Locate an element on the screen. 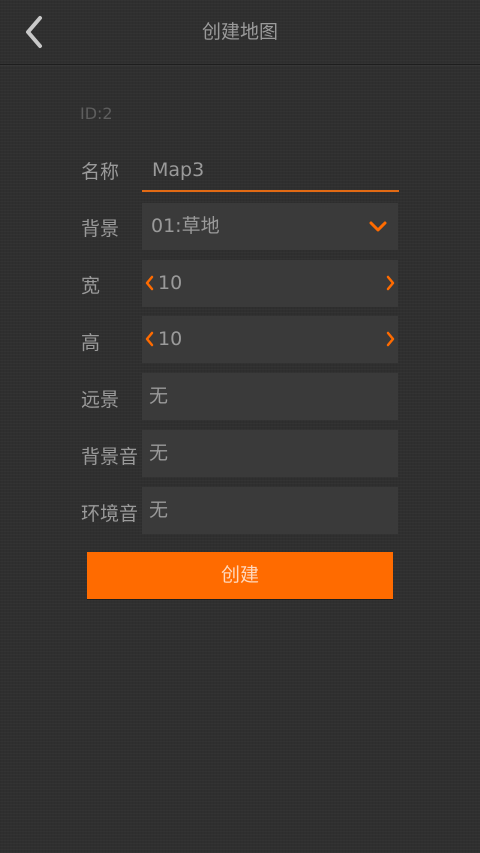  width-increase-button is located at coordinates (391, 283).